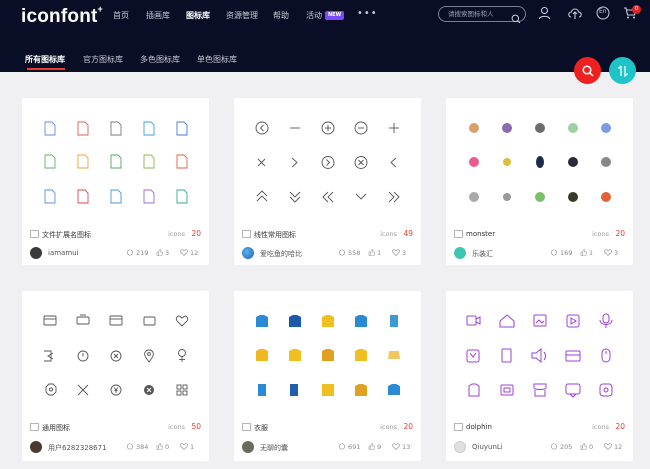 This screenshot has width=650, height=469. Describe the element at coordinates (544, 14) in the screenshot. I see `user-icon` at that location.